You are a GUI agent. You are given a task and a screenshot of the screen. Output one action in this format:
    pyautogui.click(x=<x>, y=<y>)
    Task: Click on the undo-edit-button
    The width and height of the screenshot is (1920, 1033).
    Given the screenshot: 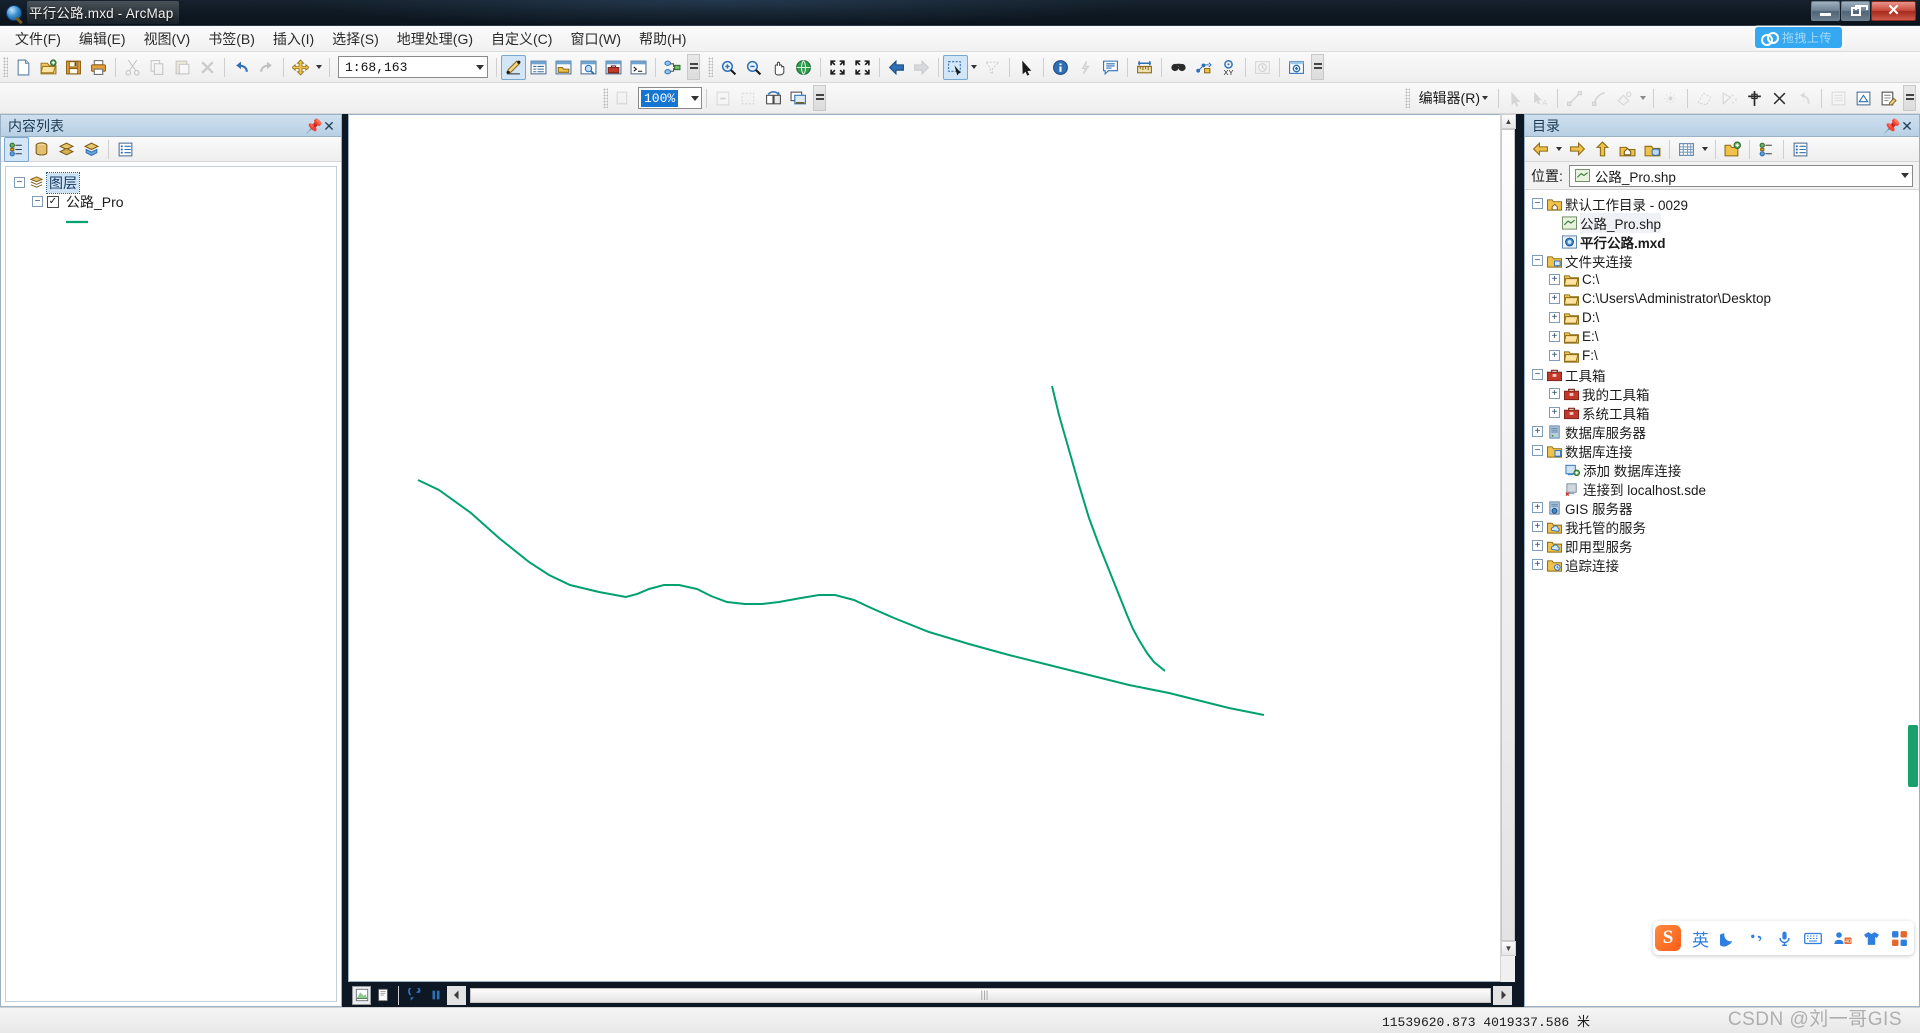 What is the action you would take?
    pyautogui.click(x=1804, y=98)
    